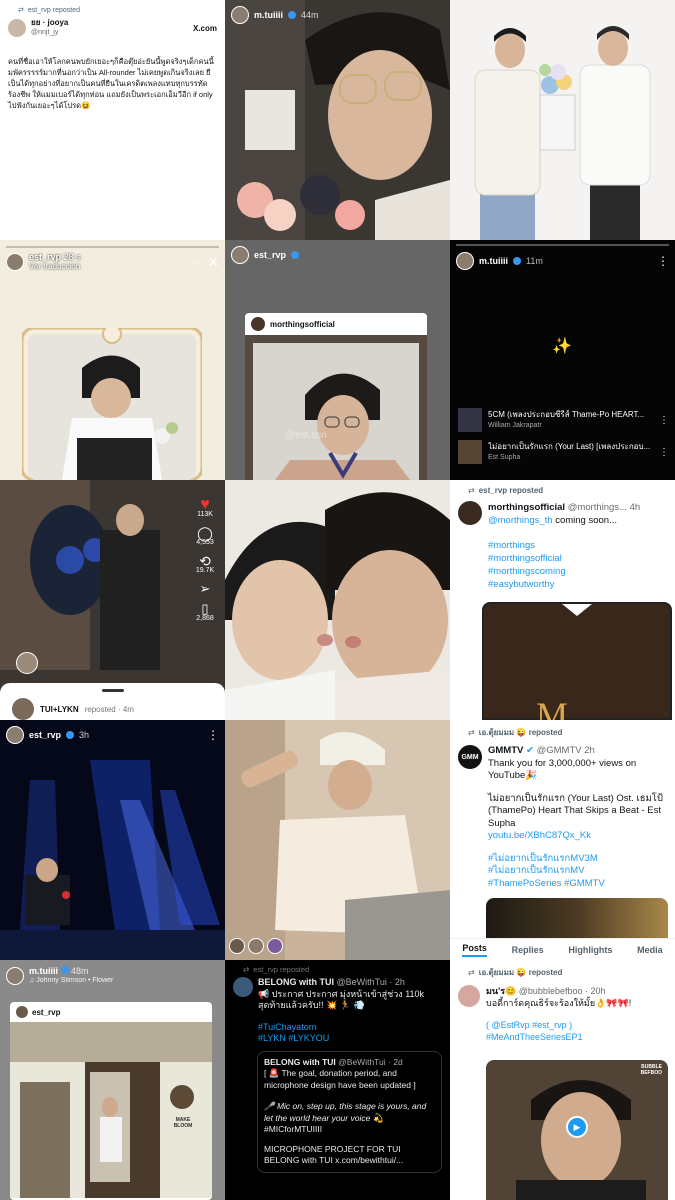  I want to click on author-name: ยย · jooya, so click(49, 23).